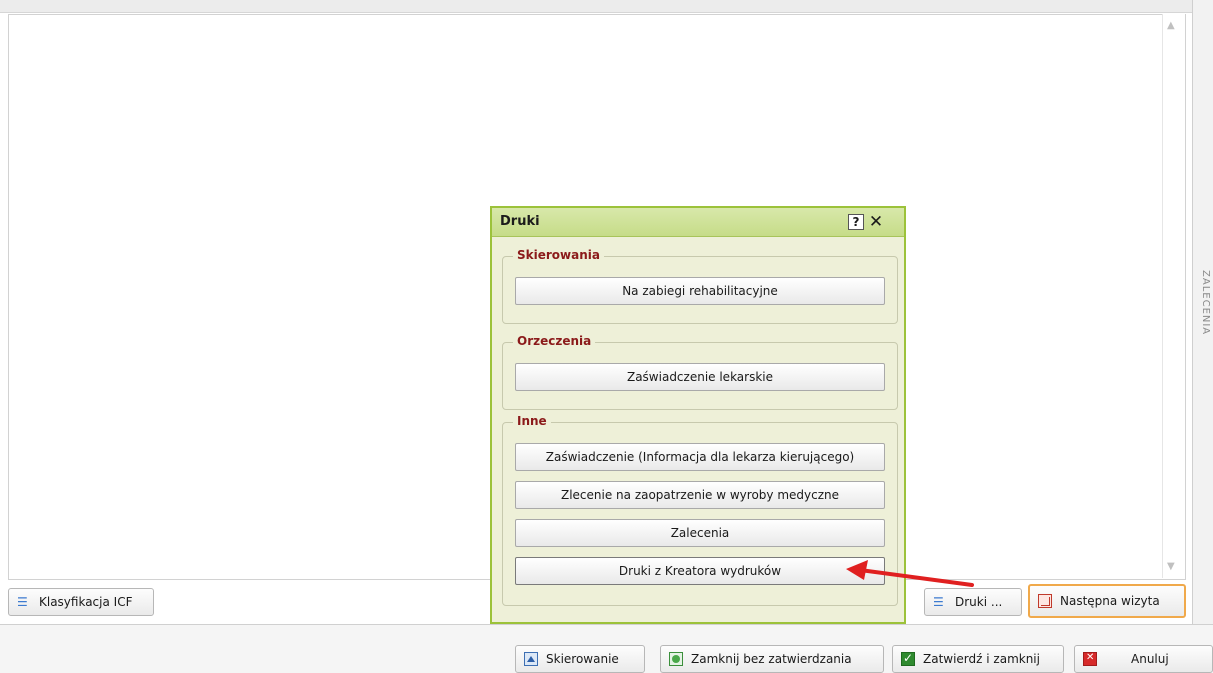 The height and width of the screenshot is (673, 1213). What do you see at coordinates (1171, 566) in the screenshot?
I see `scroll-down-icon: ▼` at bounding box center [1171, 566].